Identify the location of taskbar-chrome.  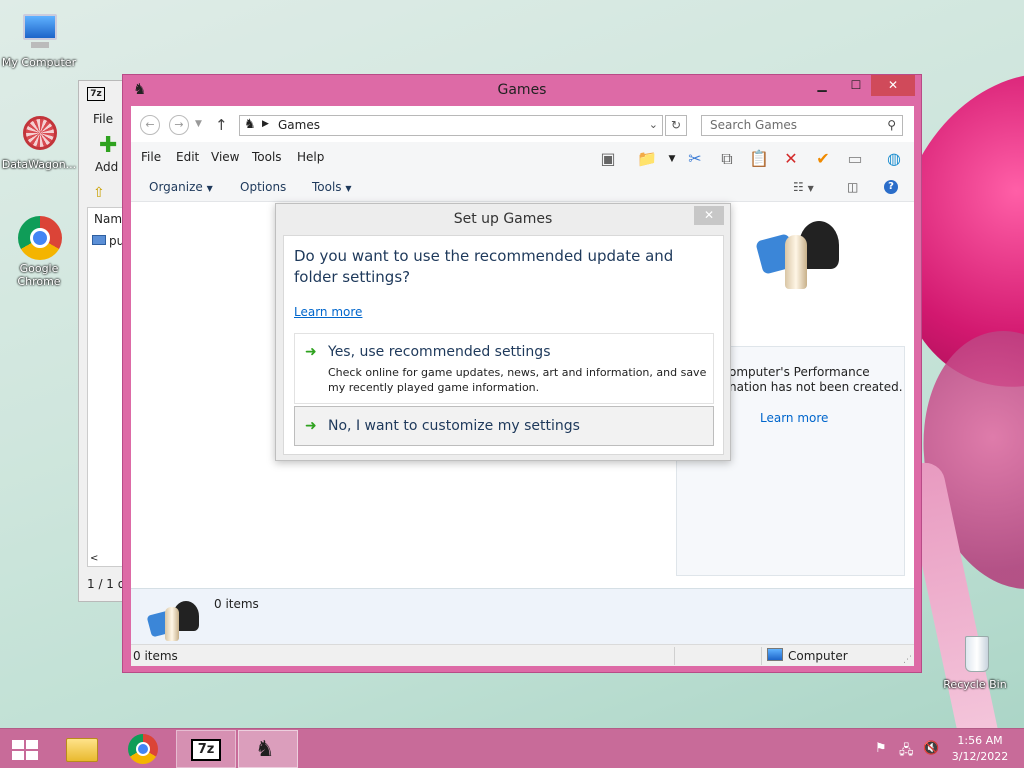
(144, 749).